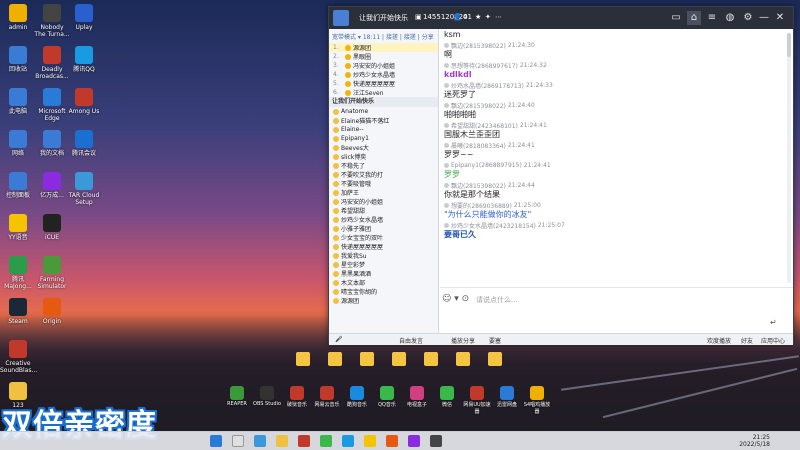  What do you see at coordinates (383, 56) in the screenshot?
I see `sub-channel-item: 2. 黑眼圈` at bounding box center [383, 56].